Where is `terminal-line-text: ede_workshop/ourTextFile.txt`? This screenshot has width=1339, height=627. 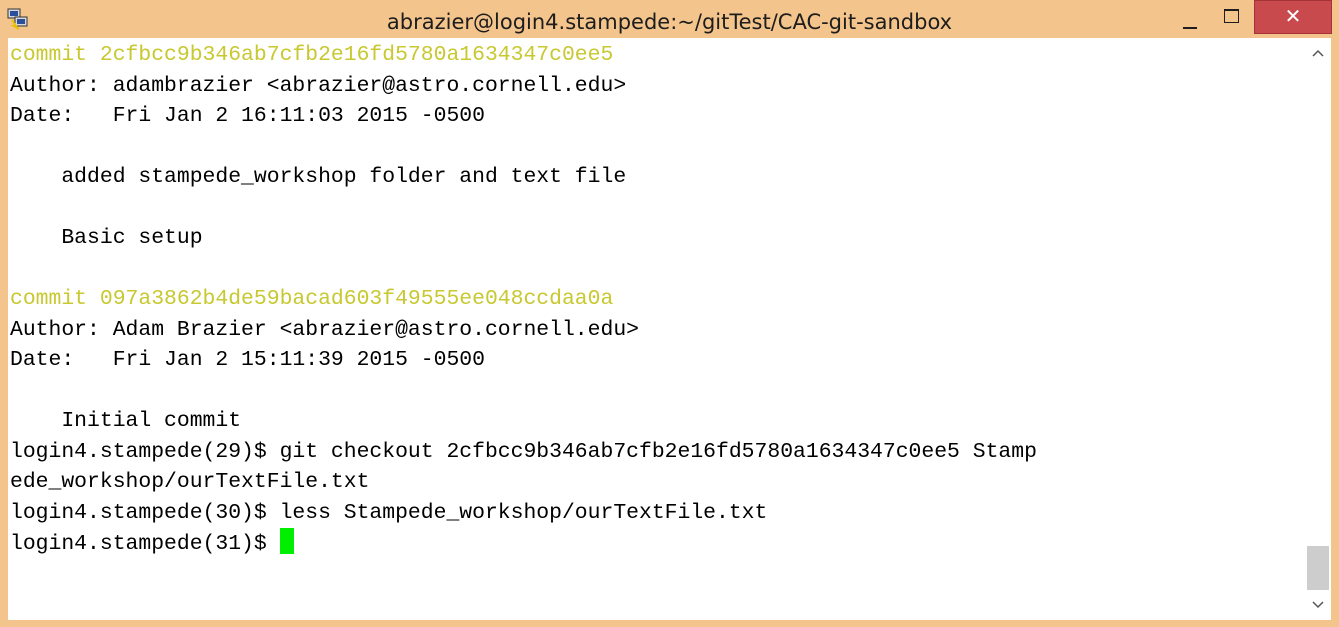 terminal-line-text: ede_workshop/ourTextFile.txt is located at coordinates (190, 482).